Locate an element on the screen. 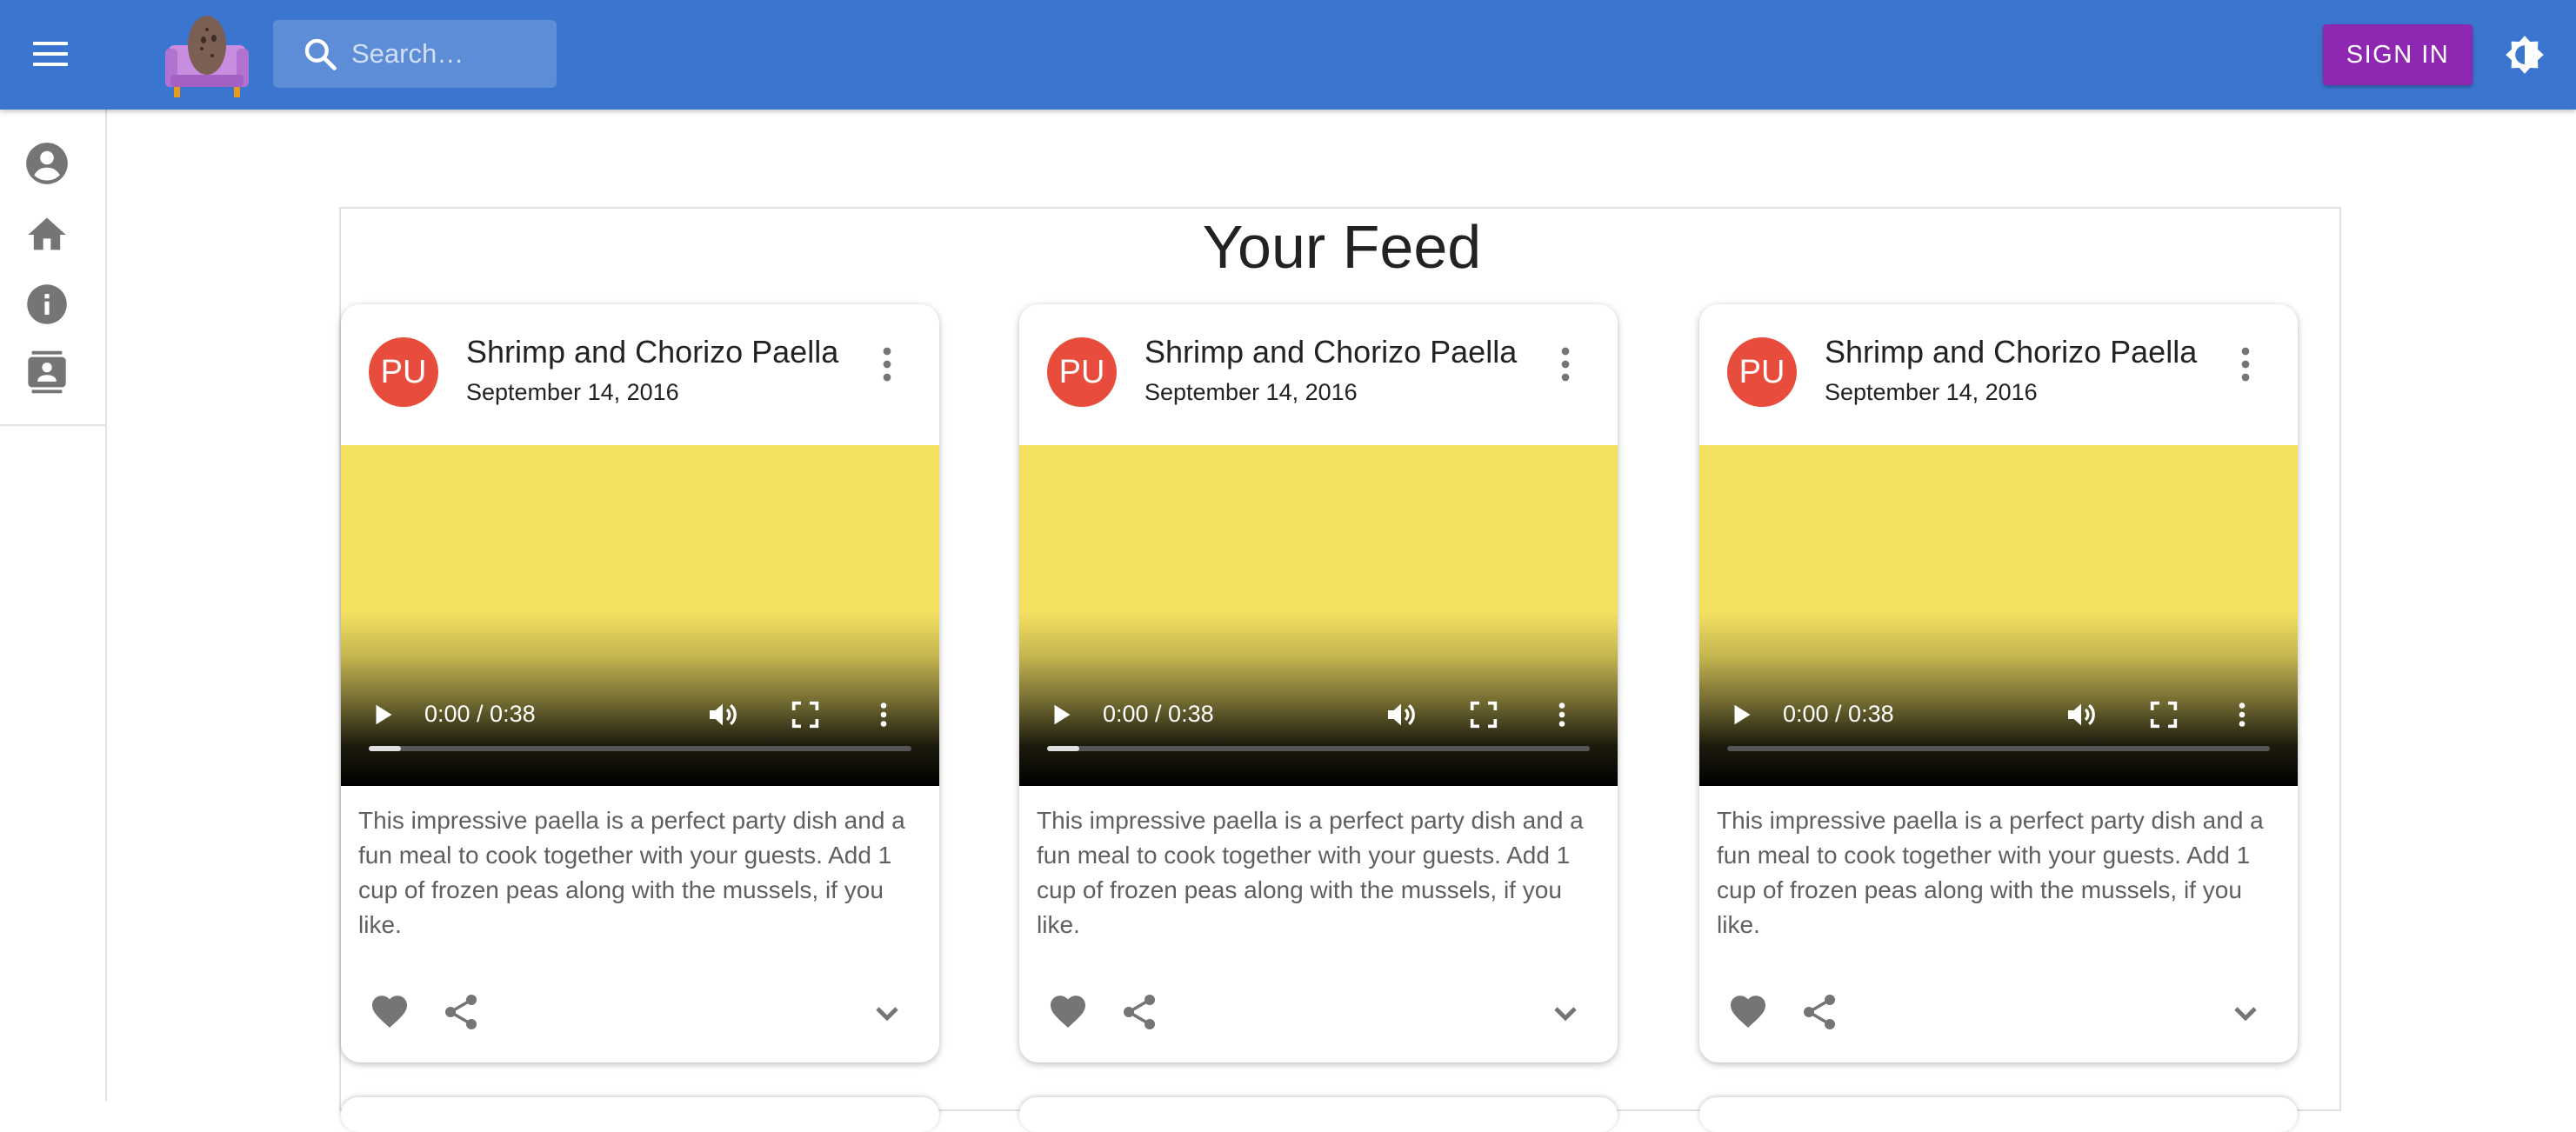  search-icon is located at coordinates (320, 54).